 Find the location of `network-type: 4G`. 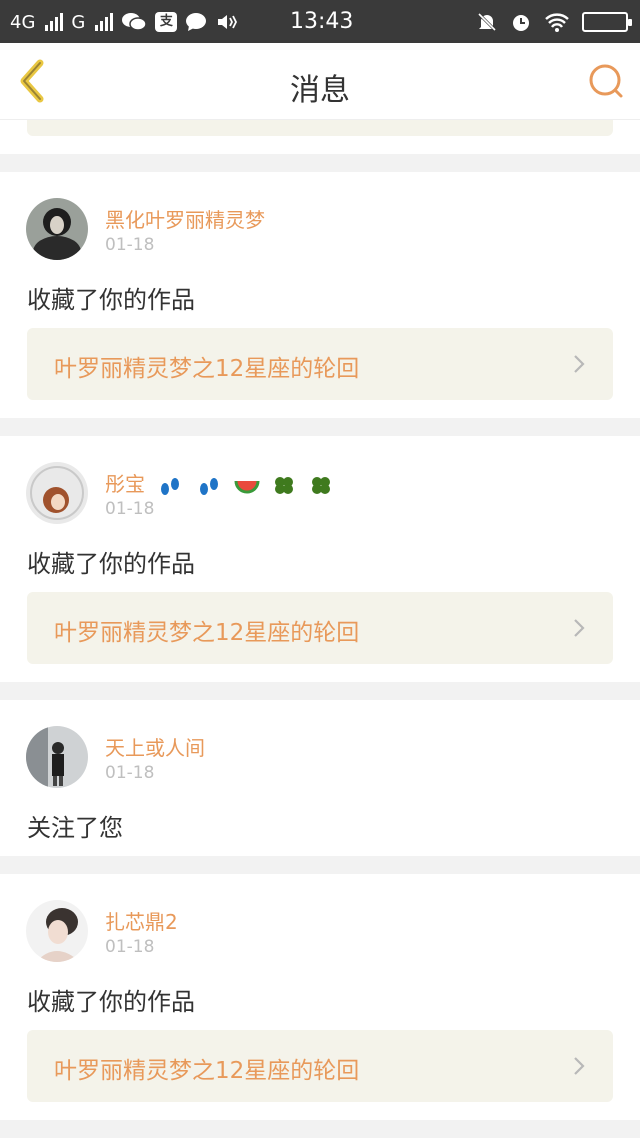

network-type: 4G is located at coordinates (23, 22).